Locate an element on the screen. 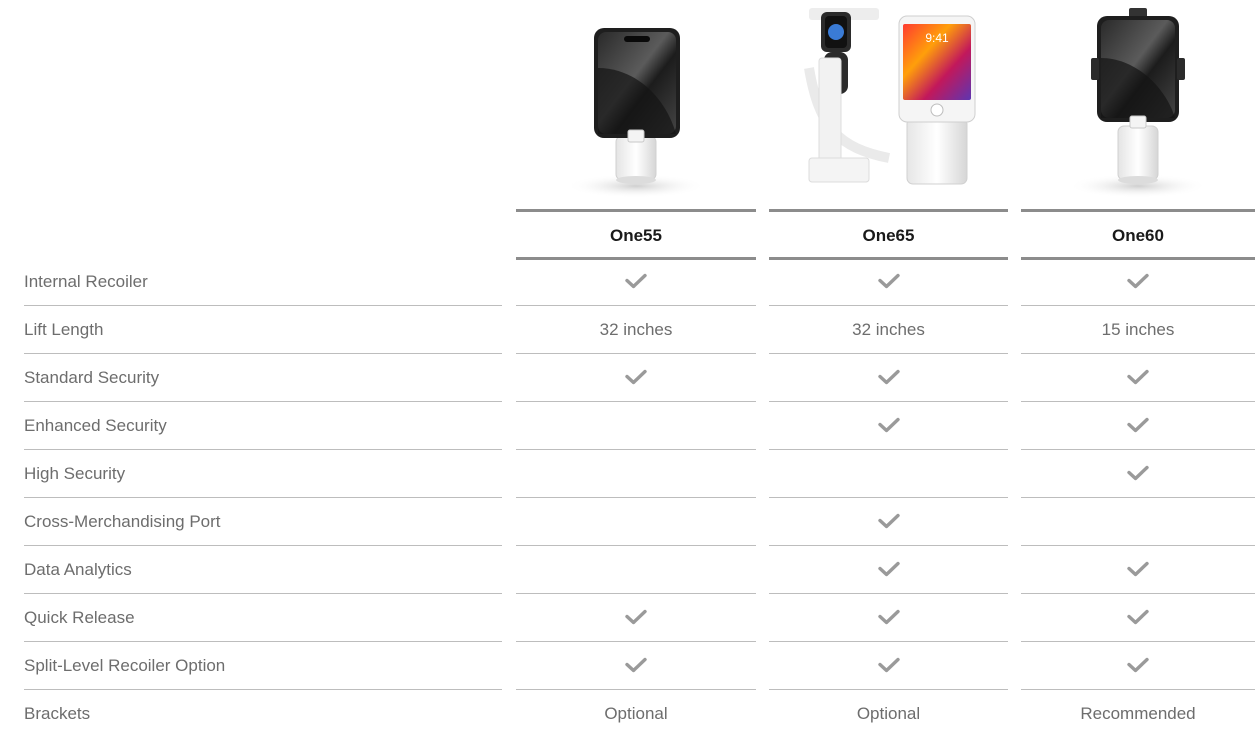 Image resolution: width=1255 pixels, height=736 pixels. table-row: Lift Length 32 inches 32 inches 15 inches is located at coordinates (627, 330).